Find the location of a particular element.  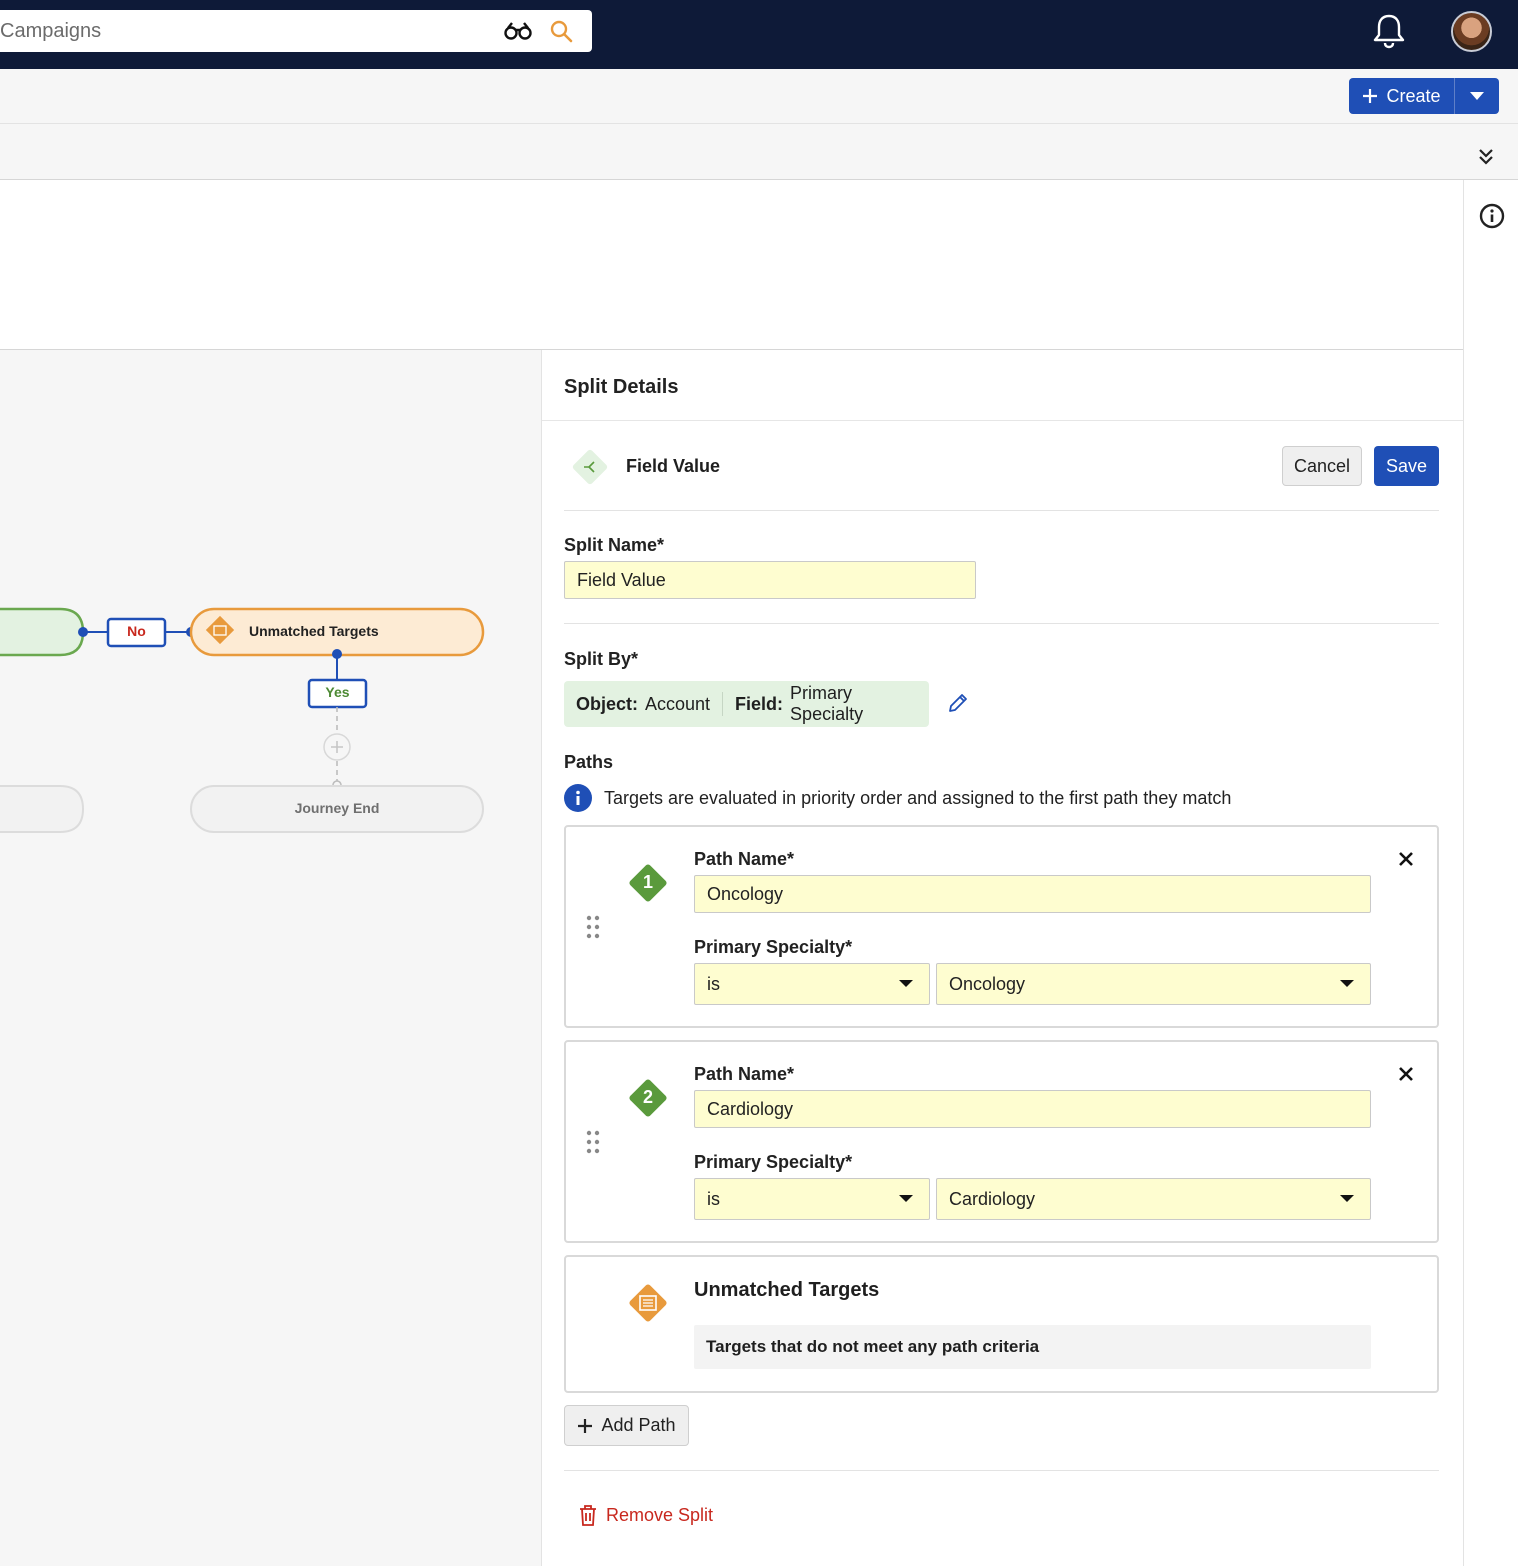

binoculars-icon is located at coordinates (518, 31).